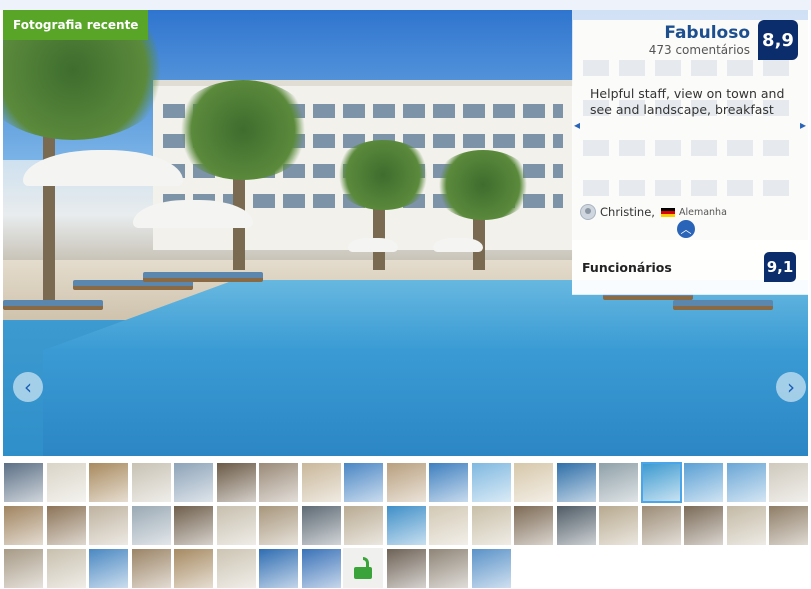  I want to click on unlock-more-photos-button, so click(363, 568).